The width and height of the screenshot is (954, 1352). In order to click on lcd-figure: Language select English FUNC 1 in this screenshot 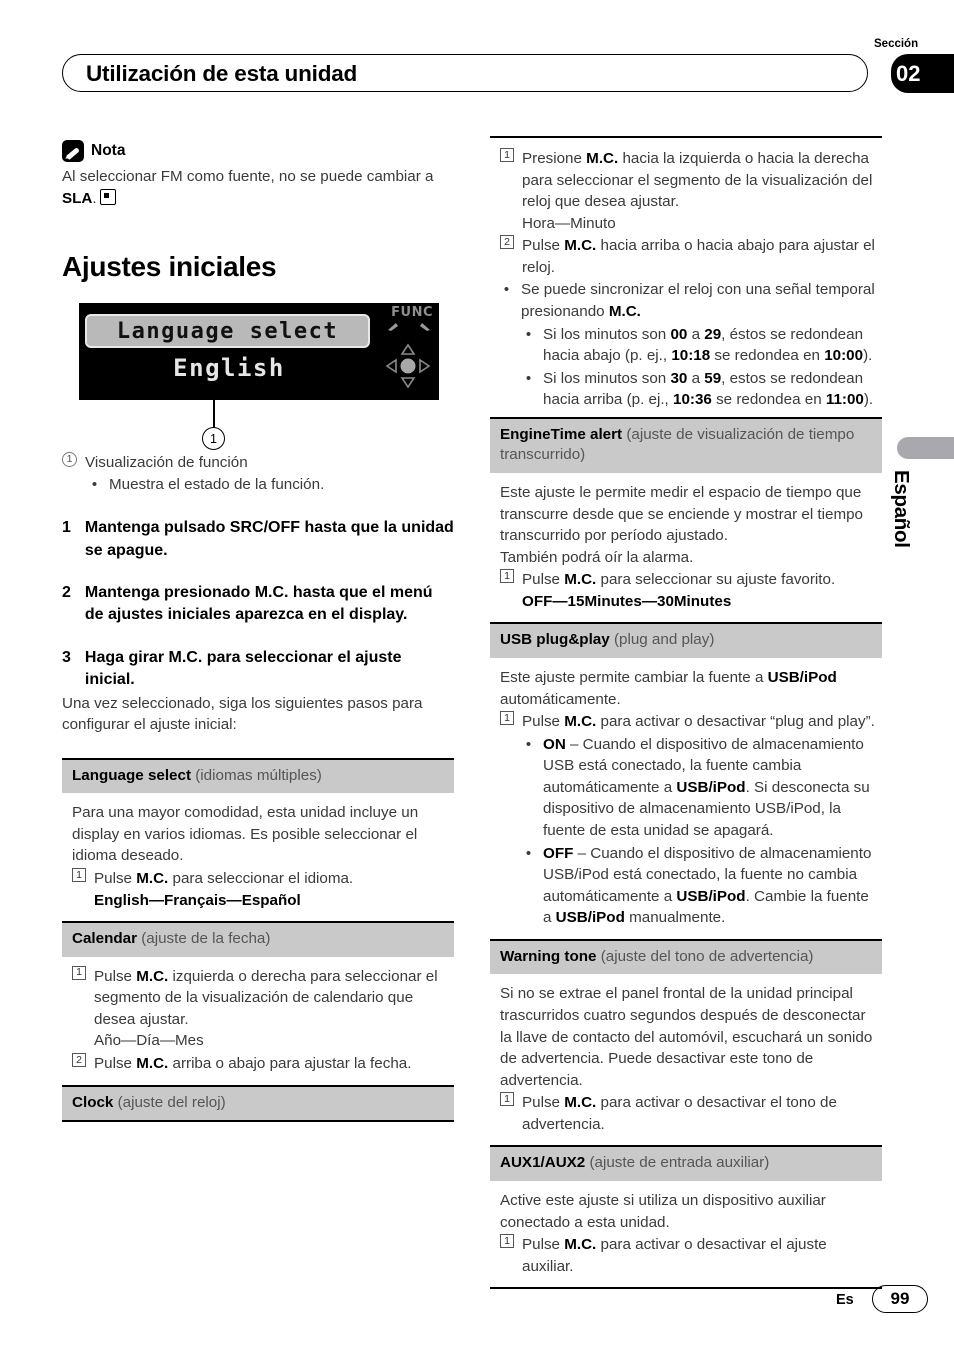, I will do `click(258, 377)`.